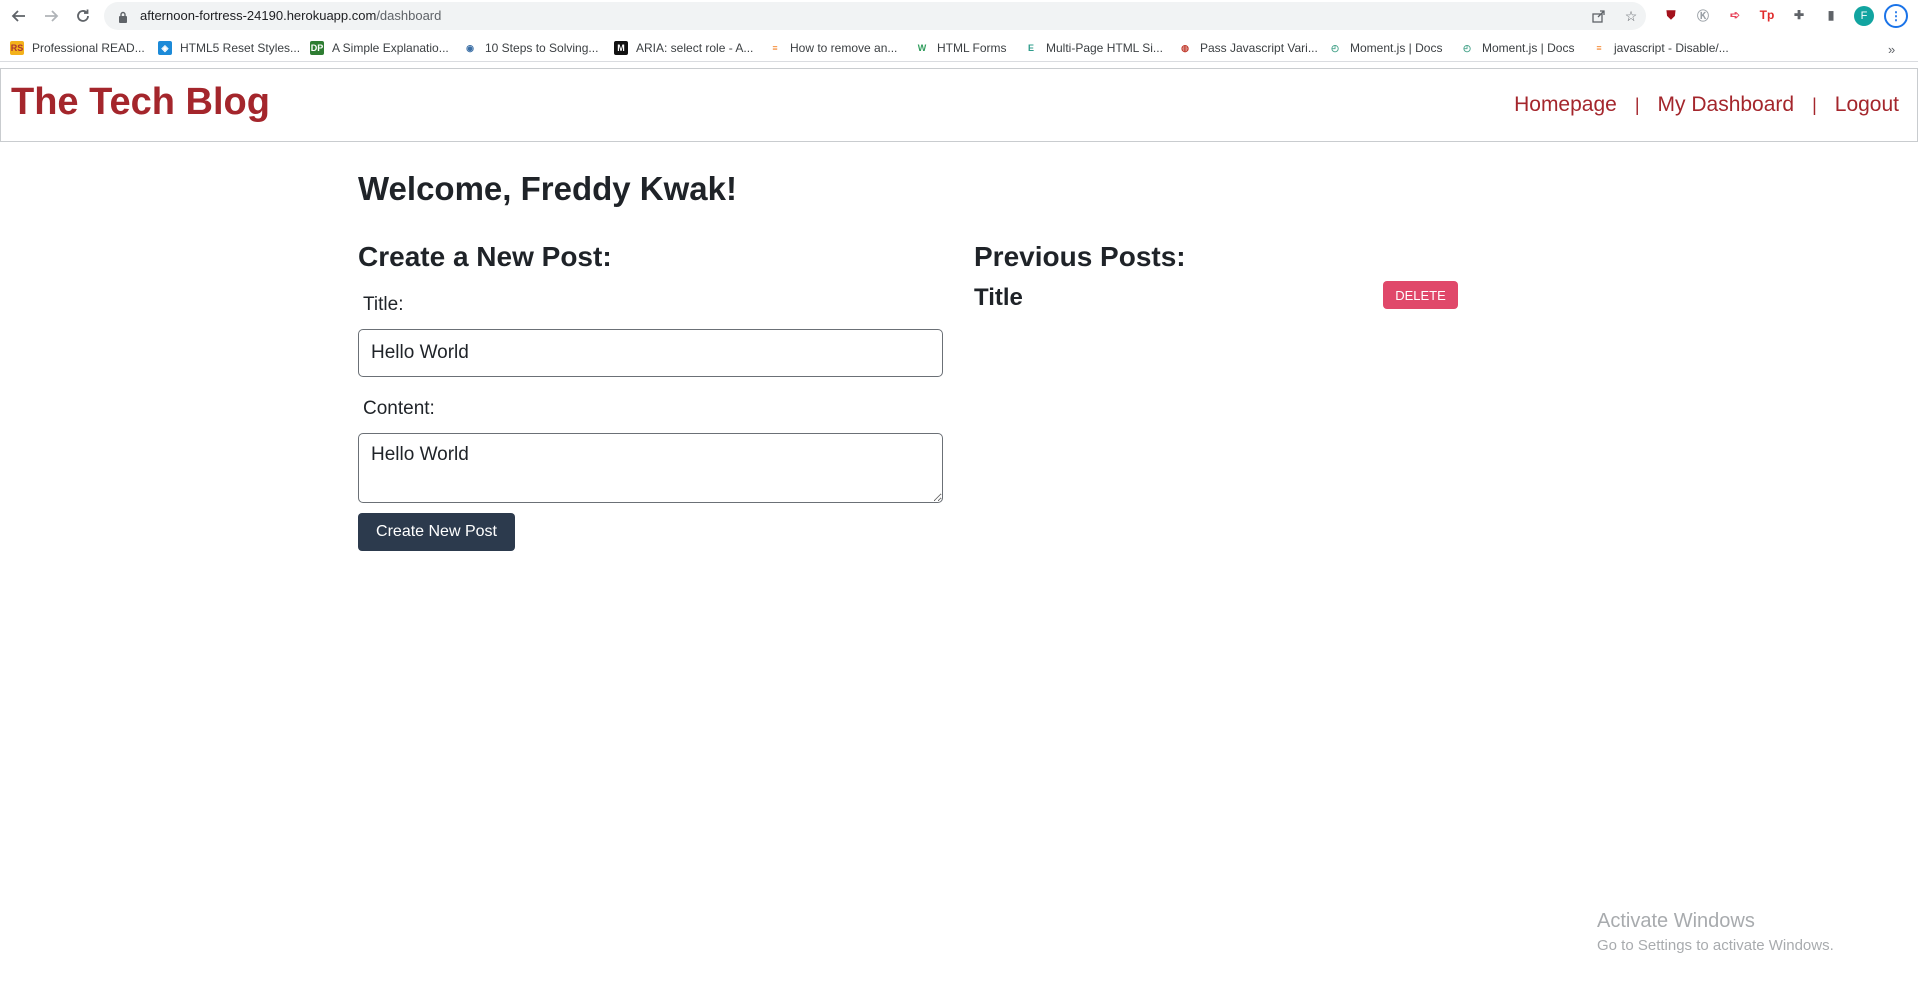 The image size is (1918, 1003). Describe the element at coordinates (1864, 16) in the screenshot. I see `profile-avatar: F` at that location.